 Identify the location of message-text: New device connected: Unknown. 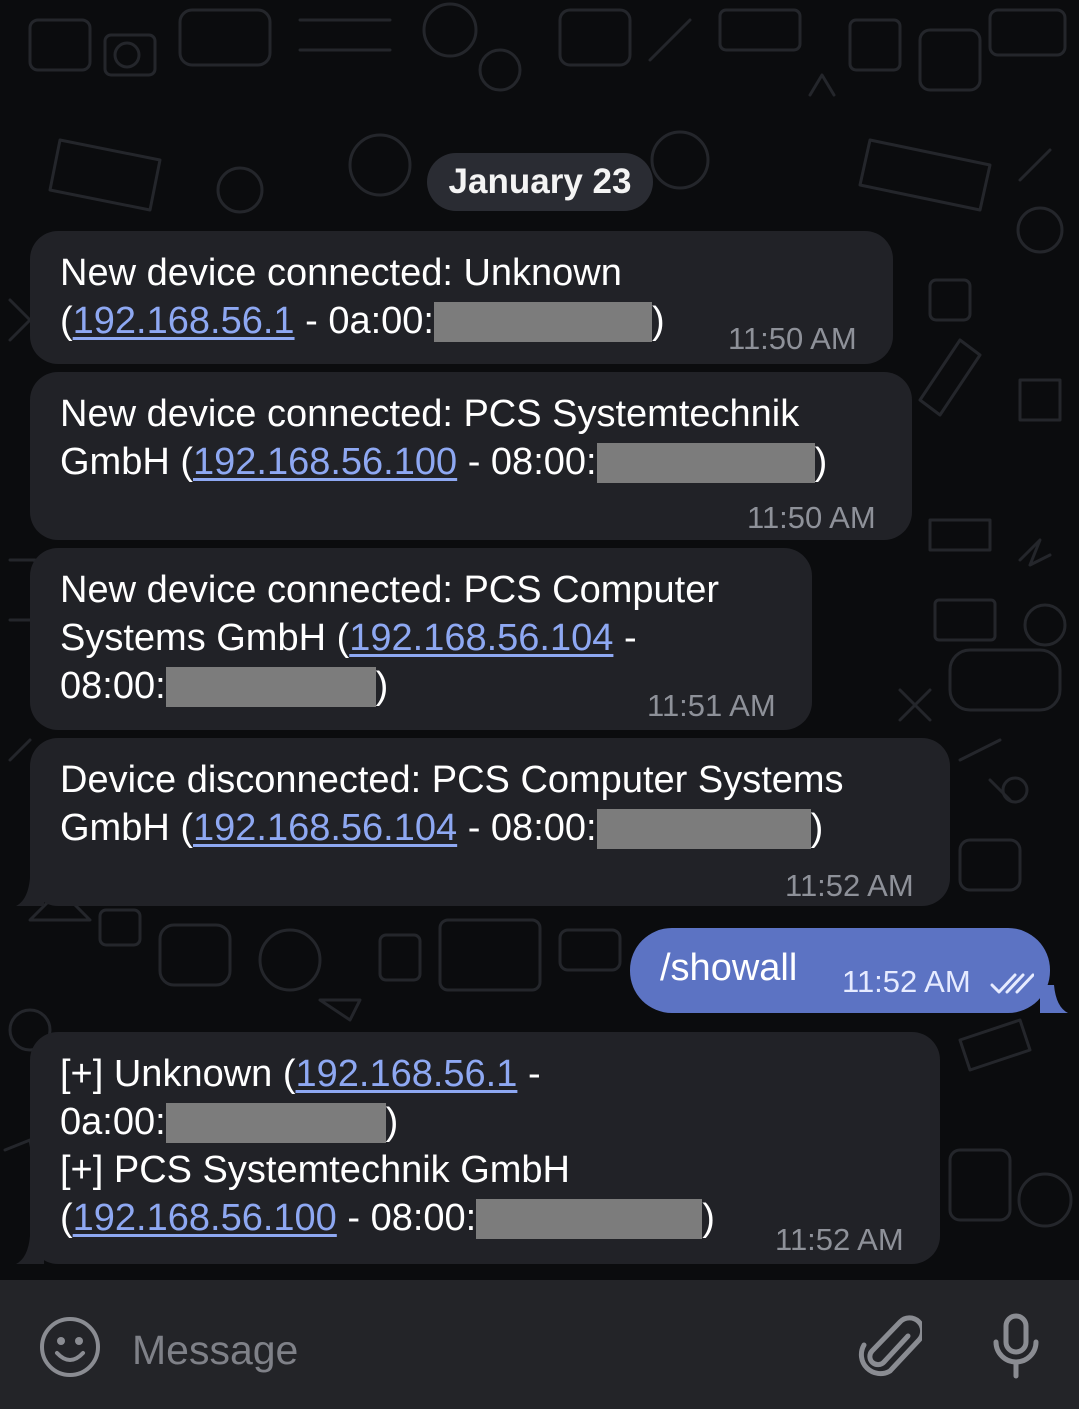
(341, 273).